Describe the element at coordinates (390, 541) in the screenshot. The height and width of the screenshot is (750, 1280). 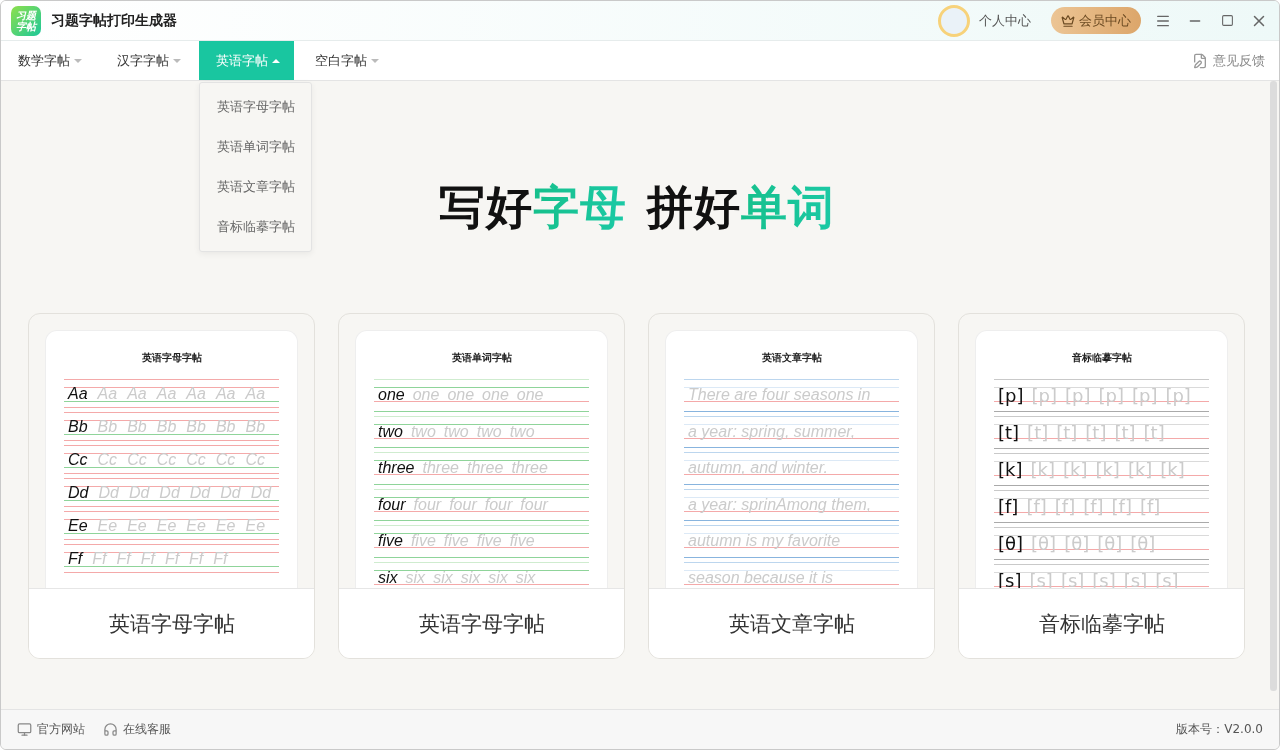
I see `sample-text: five` at that location.